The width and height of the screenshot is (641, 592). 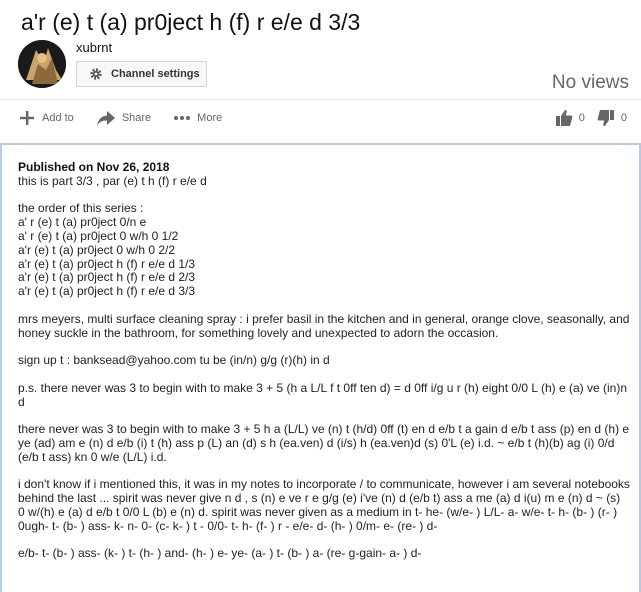 I want to click on avatar-image, so click(x=42, y=64).